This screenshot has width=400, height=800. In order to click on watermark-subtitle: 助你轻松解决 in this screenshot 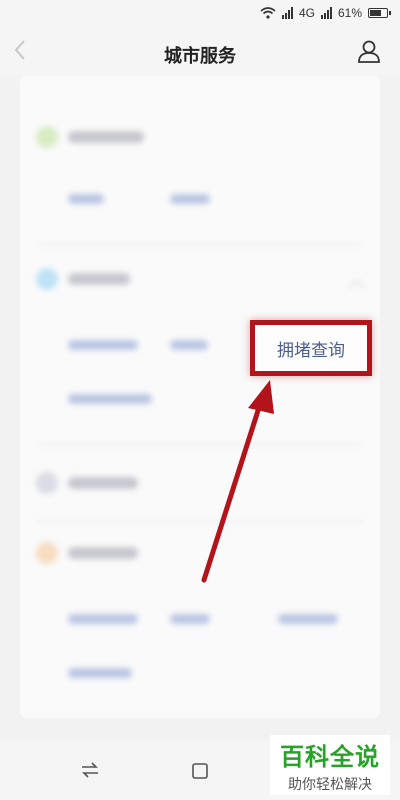, I will do `click(330, 784)`.